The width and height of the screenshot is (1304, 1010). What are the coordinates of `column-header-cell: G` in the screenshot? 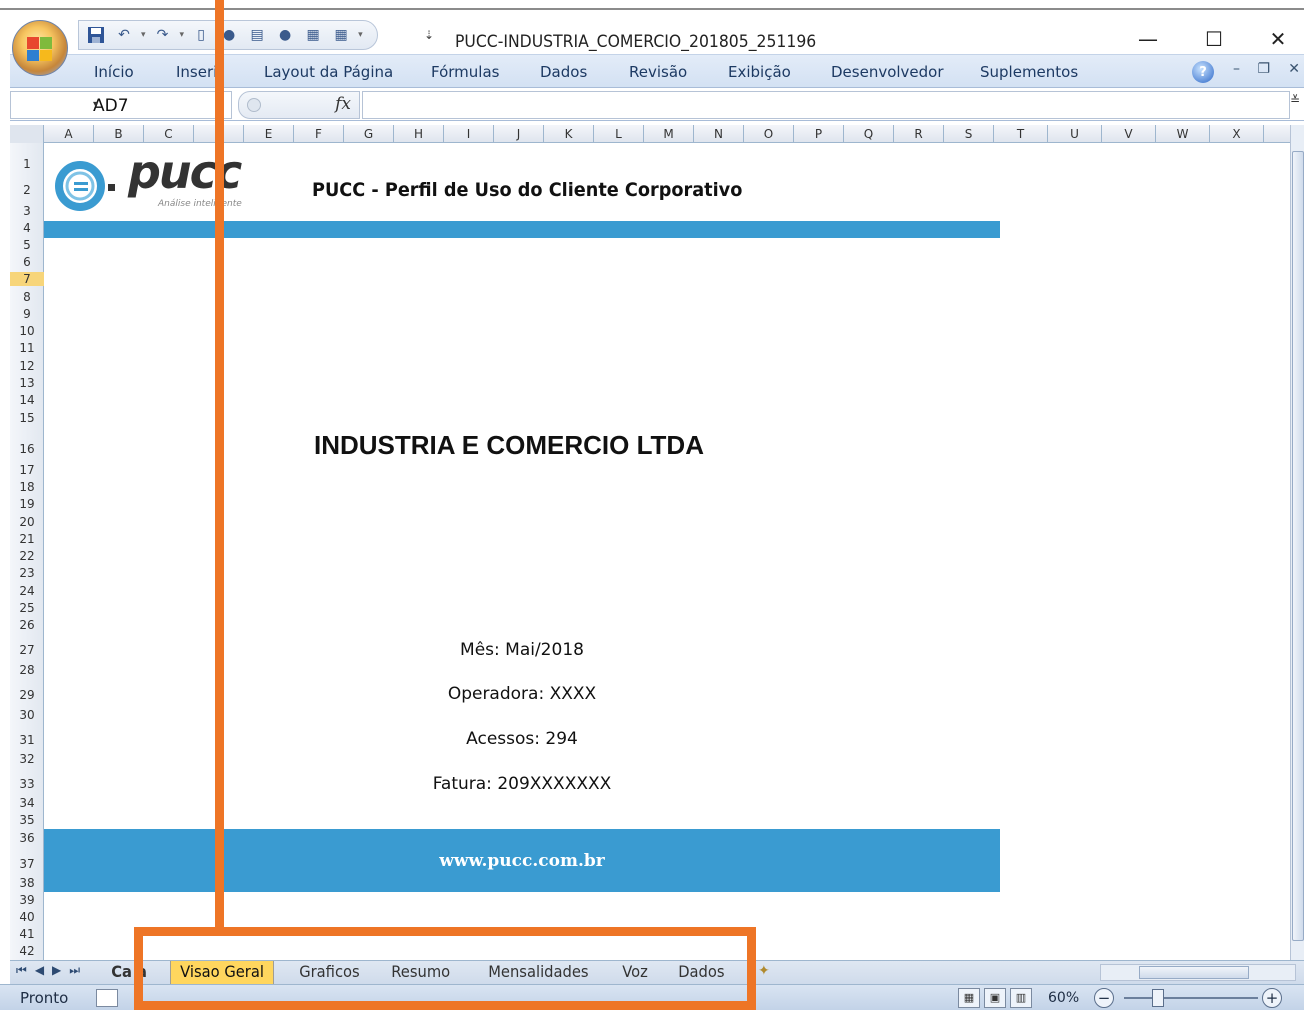 It's located at (369, 134).